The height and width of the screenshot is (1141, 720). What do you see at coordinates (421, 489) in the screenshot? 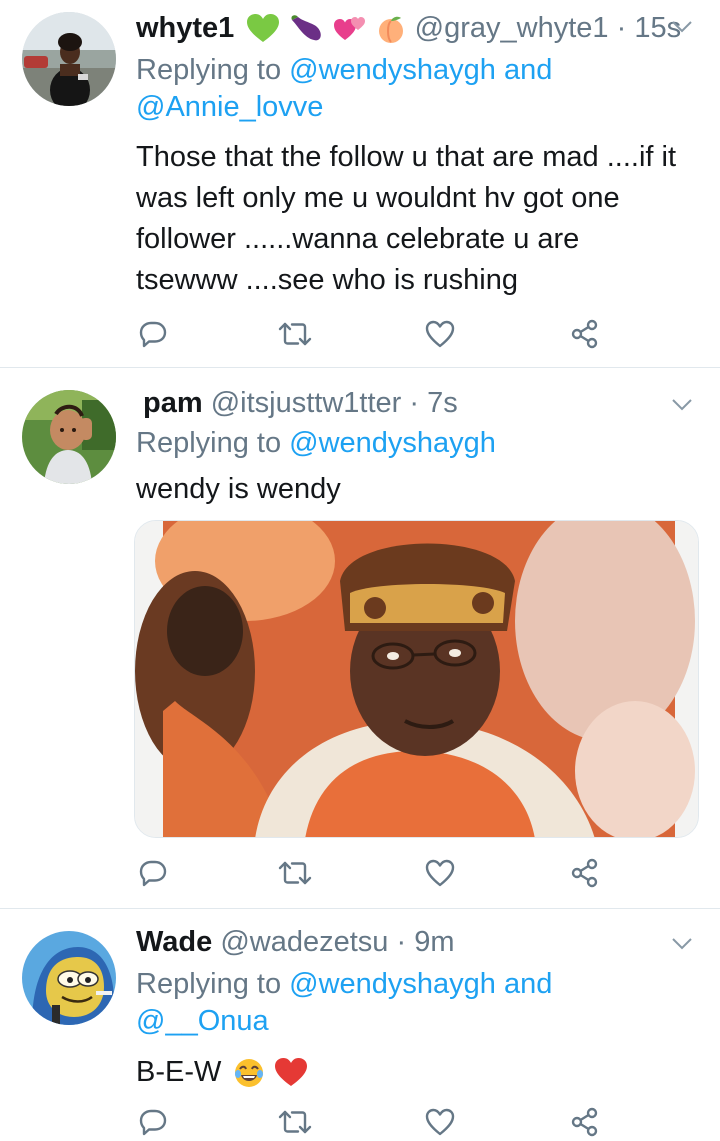
I see `tweet-text: wendy is wendy` at bounding box center [421, 489].